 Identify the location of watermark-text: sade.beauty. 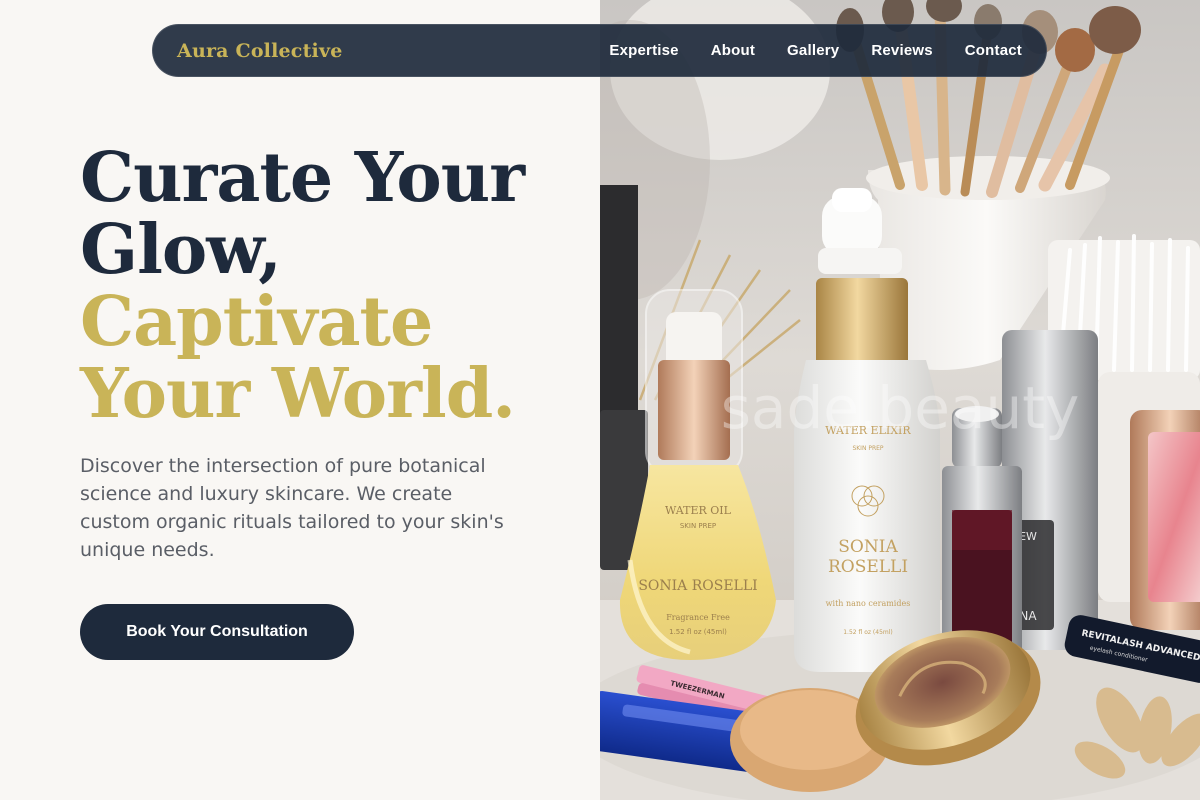
(900, 408).